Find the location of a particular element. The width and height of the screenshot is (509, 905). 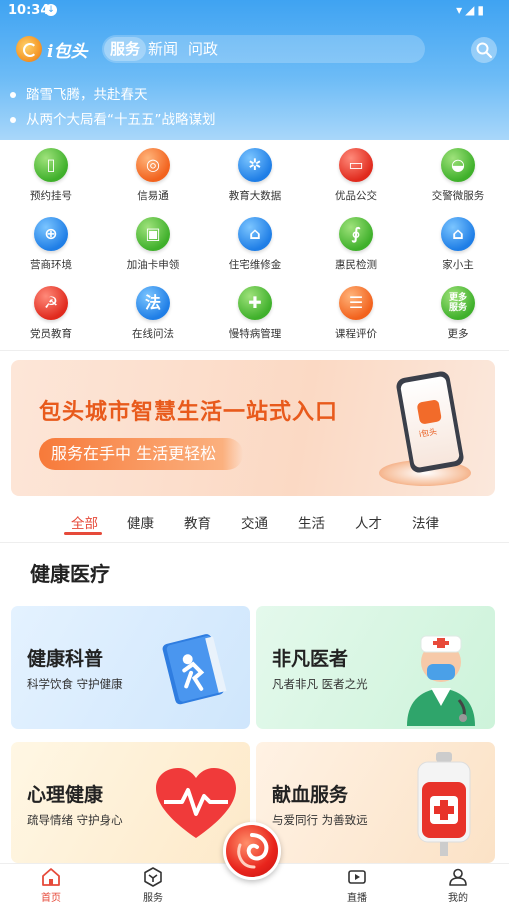

logo-icon is located at coordinates (29, 49).